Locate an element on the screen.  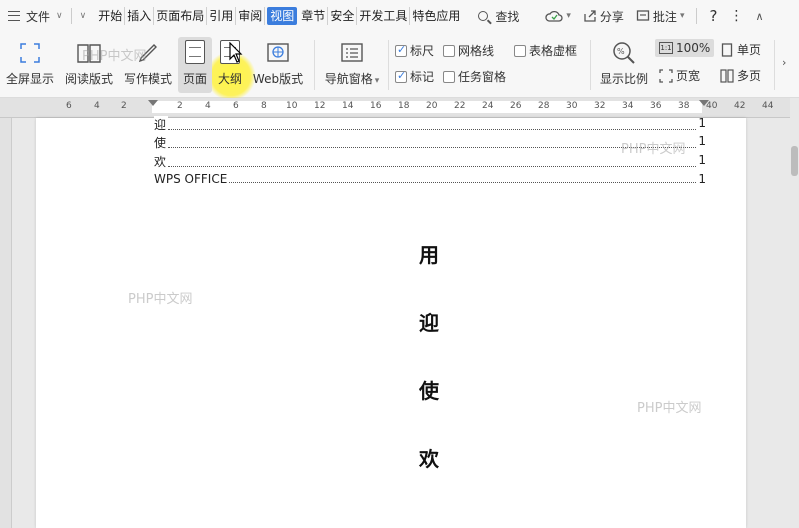
help-button: ? is located at coordinates (713, 16).